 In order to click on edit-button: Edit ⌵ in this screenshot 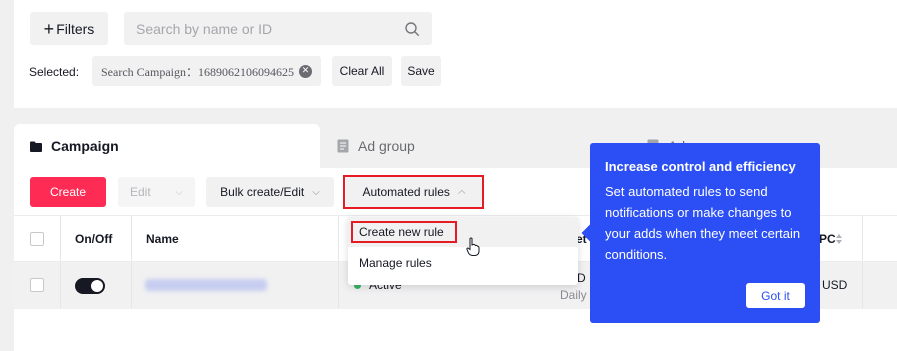, I will do `click(156, 192)`.